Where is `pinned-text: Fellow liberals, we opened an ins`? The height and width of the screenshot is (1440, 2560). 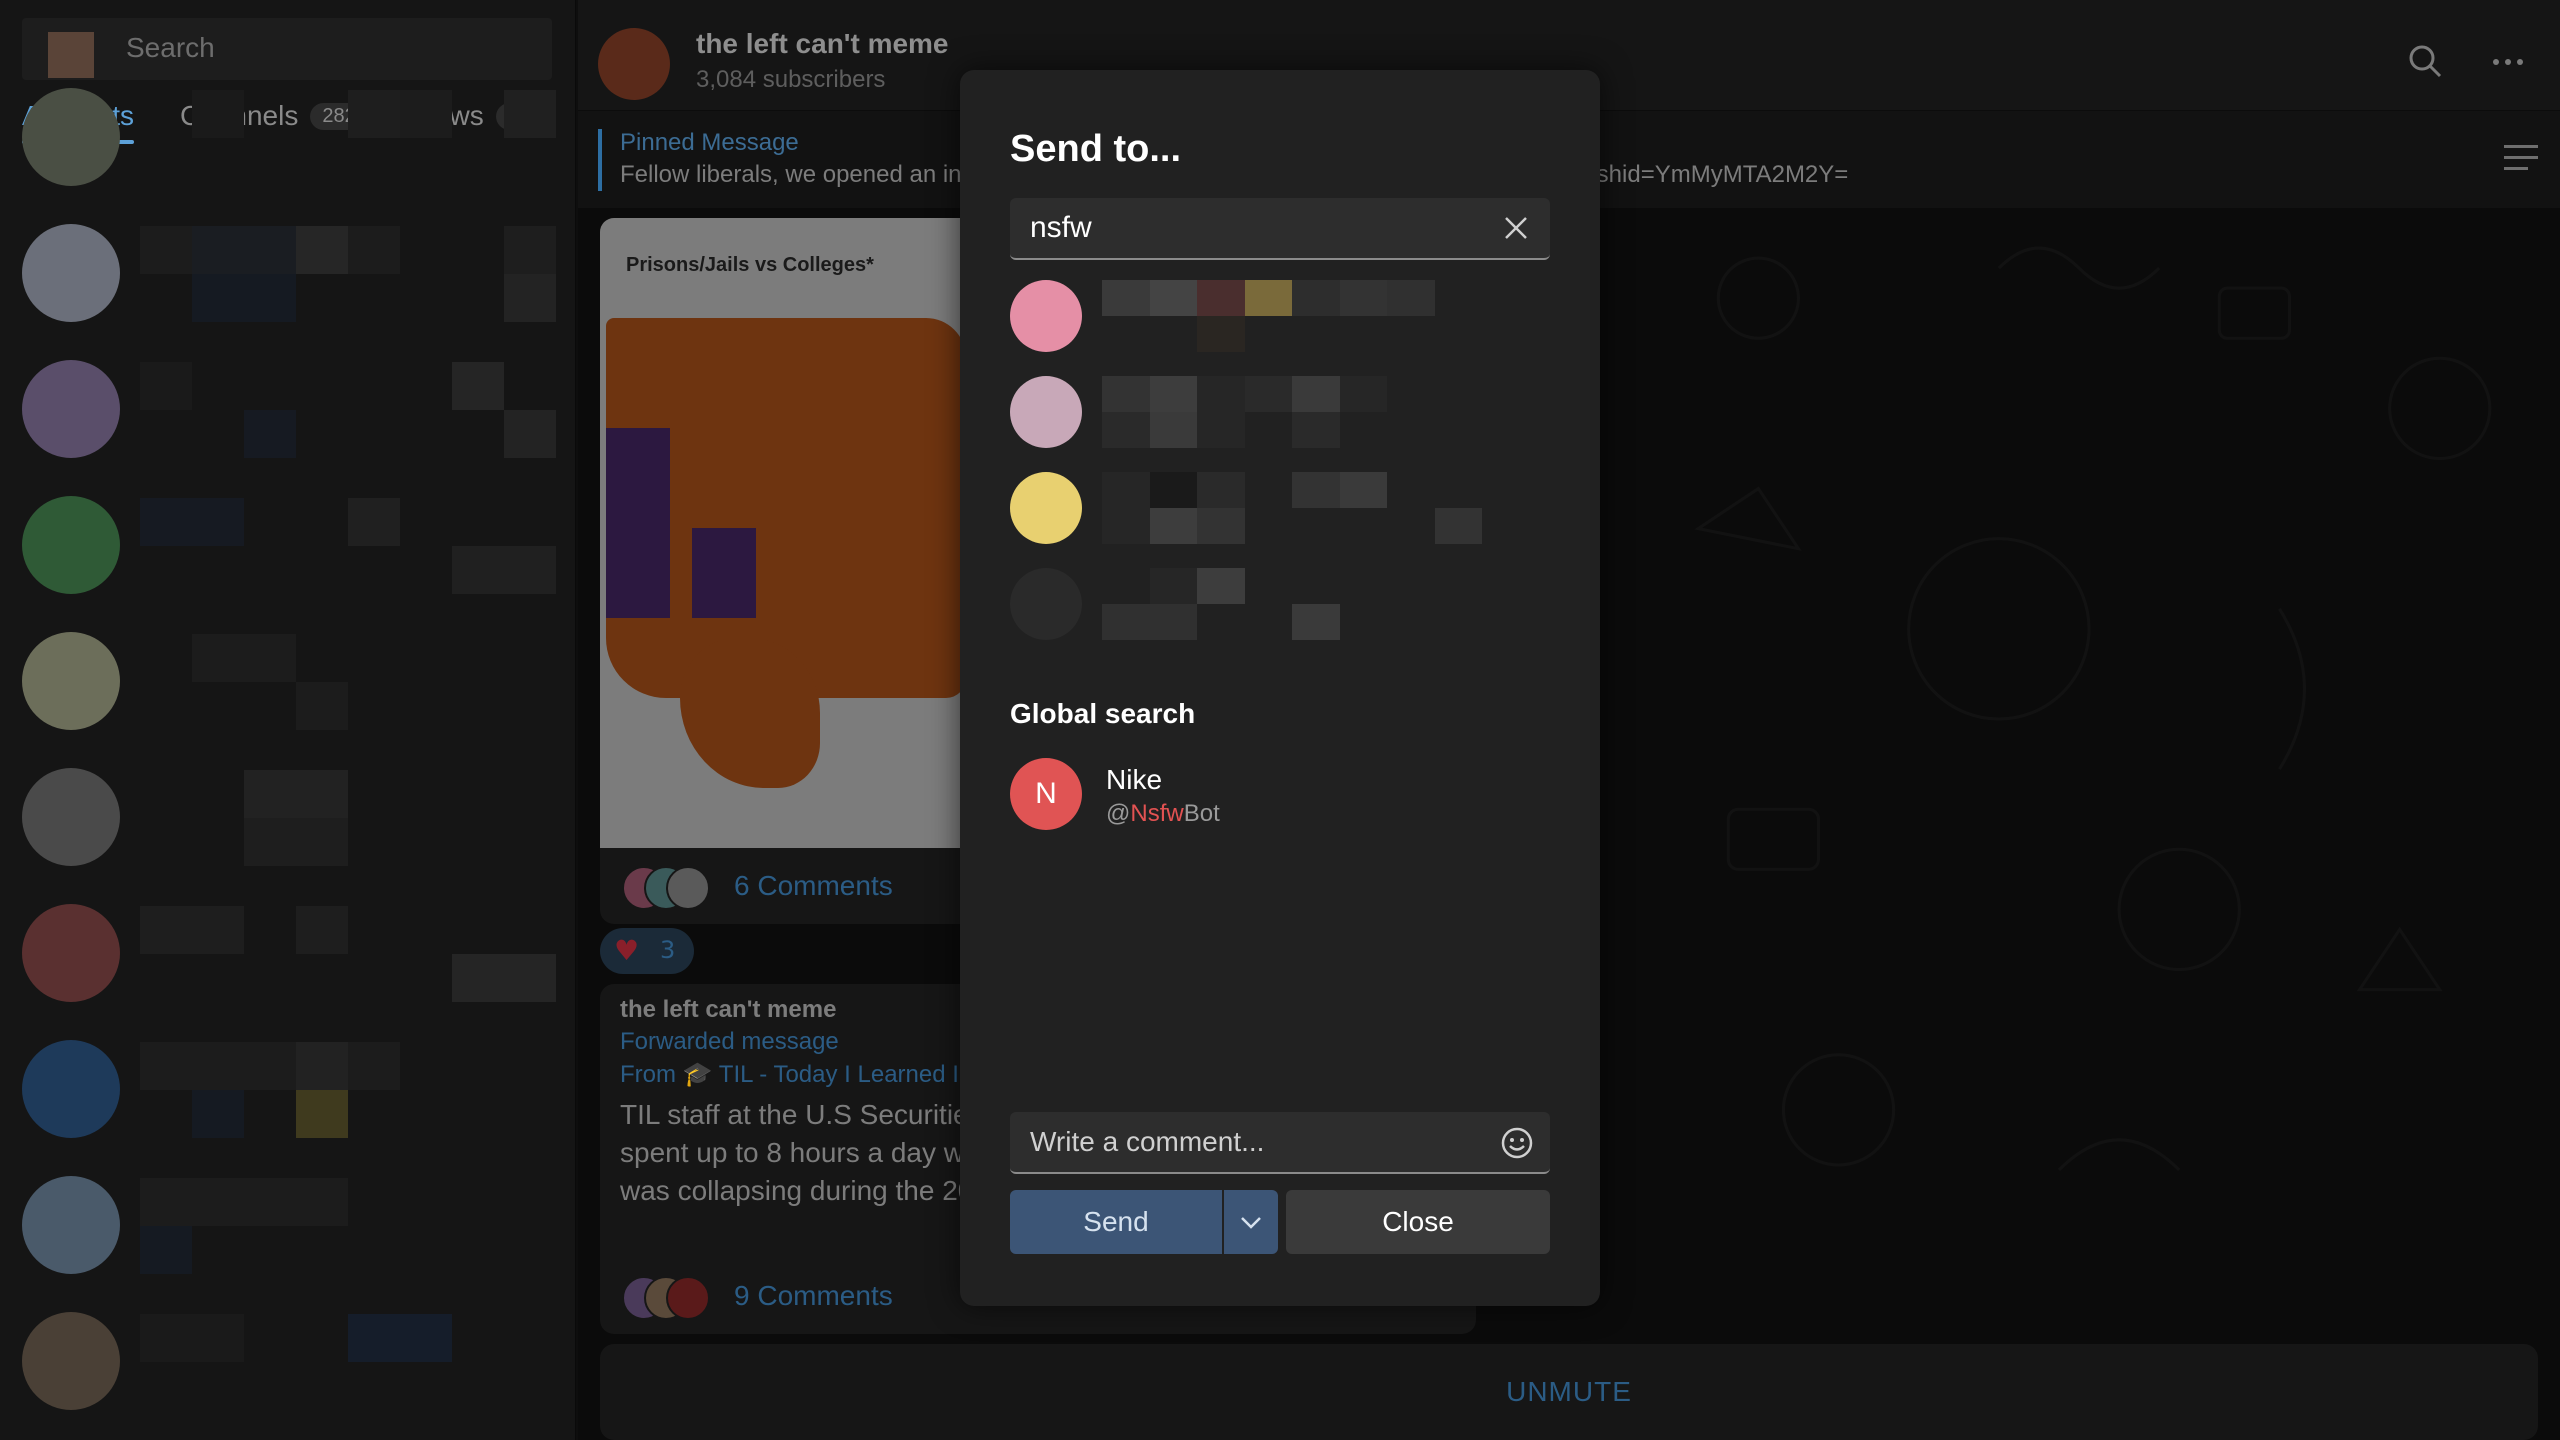
pinned-text: Fellow liberals, we opened an ins is located at coordinates (797, 174).